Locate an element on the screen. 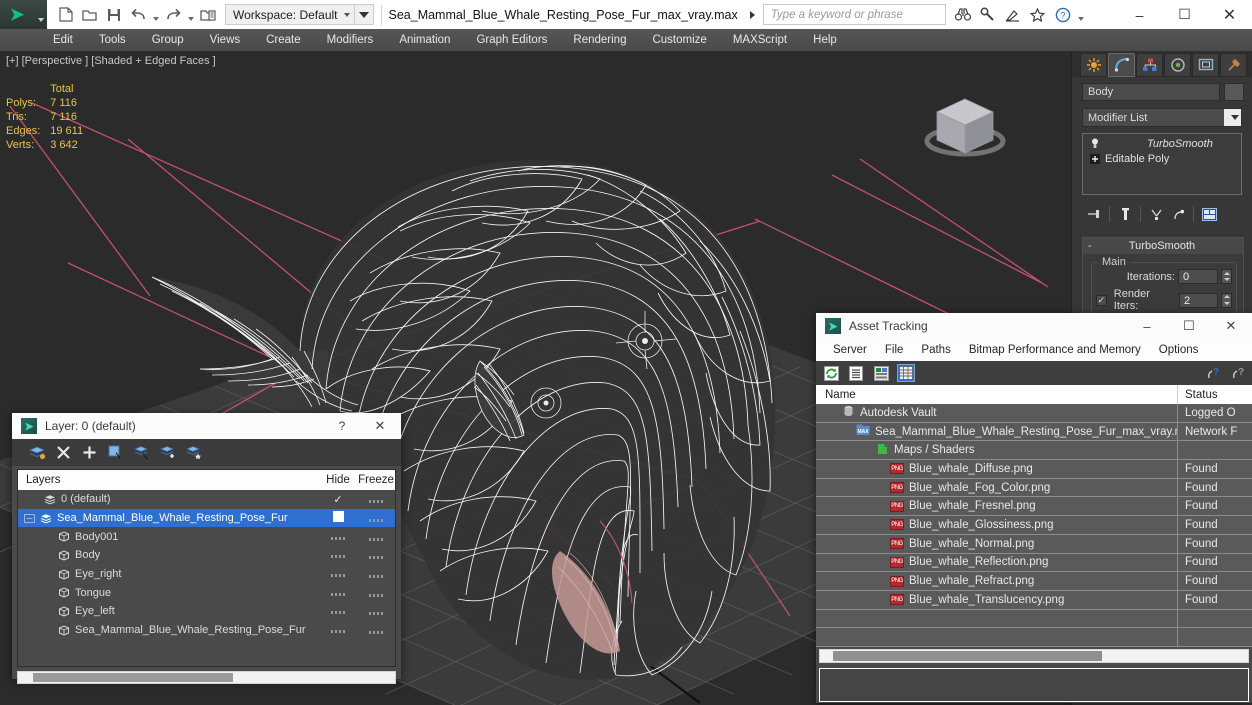 Image resolution: width=1252 pixels, height=705 pixels. menu-item-group: Group is located at coordinates (168, 40).